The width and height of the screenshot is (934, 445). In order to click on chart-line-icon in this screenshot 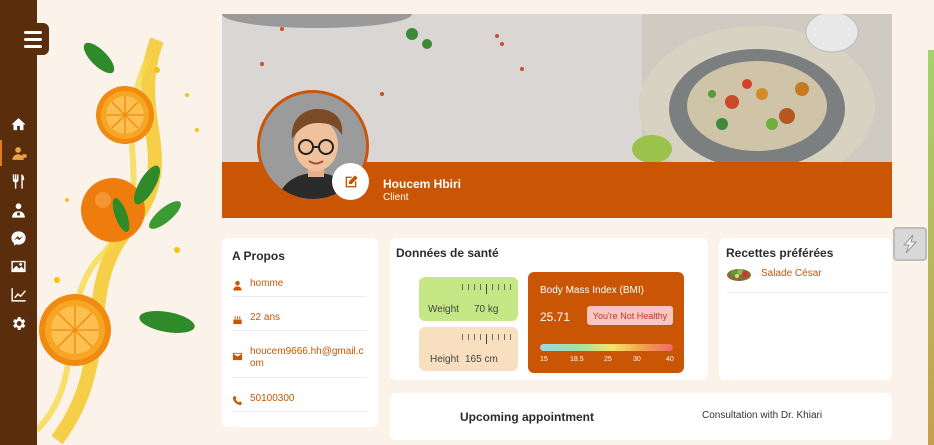, I will do `click(18, 294)`.